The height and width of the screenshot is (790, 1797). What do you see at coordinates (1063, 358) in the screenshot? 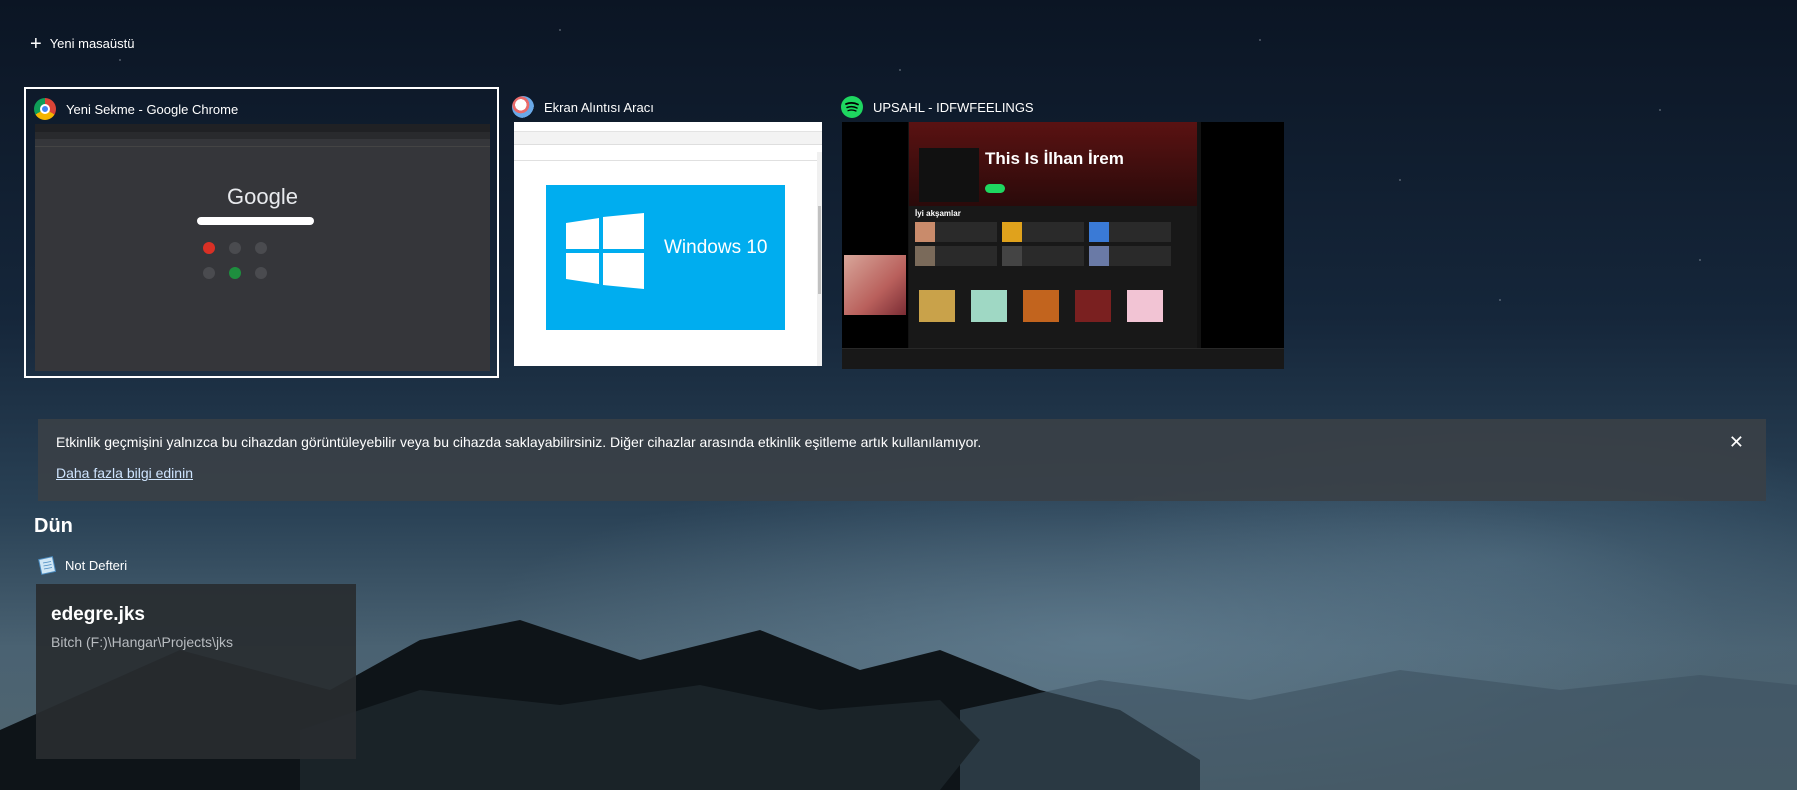
I see `spotify-player-bar` at bounding box center [1063, 358].